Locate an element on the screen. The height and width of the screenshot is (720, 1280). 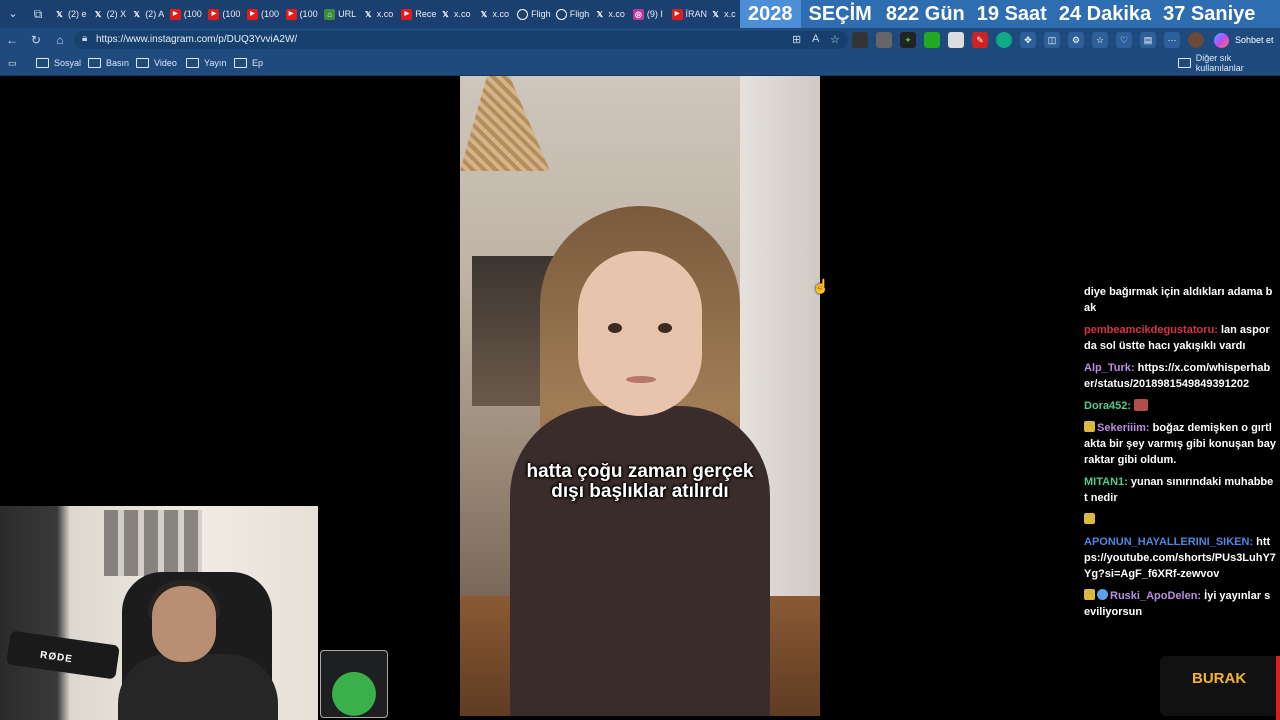
subtitle-line-1: hatta çoğu zaman gerçek is located at coordinates (640, 471).